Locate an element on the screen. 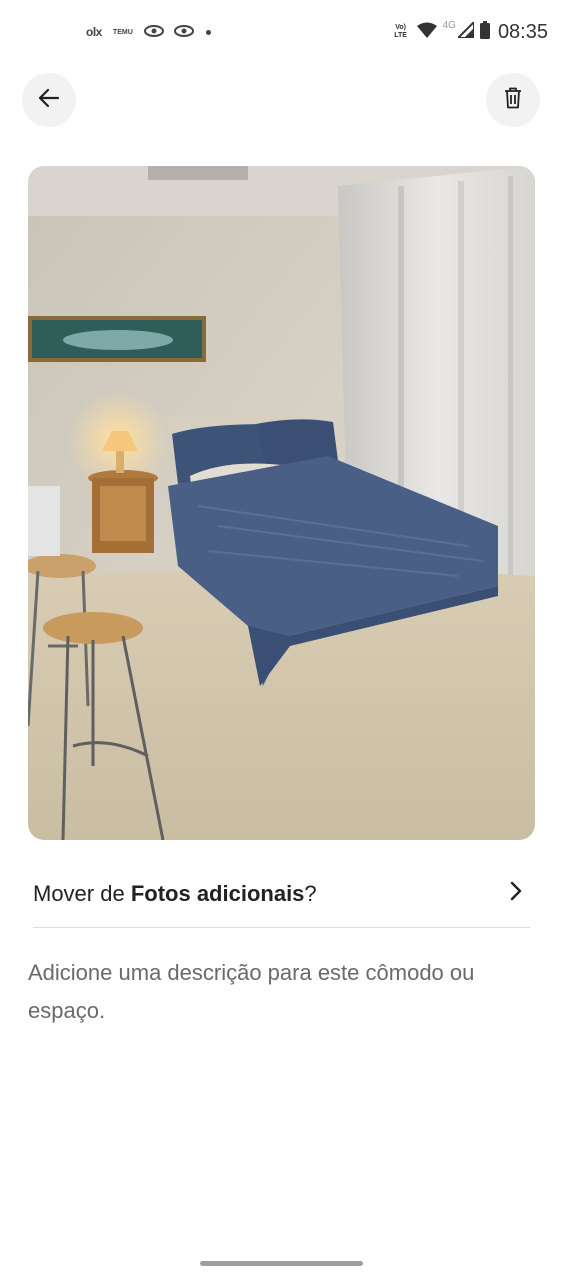 The width and height of the screenshot is (562, 1280). chevron-right-icon is located at coordinates (516, 891).